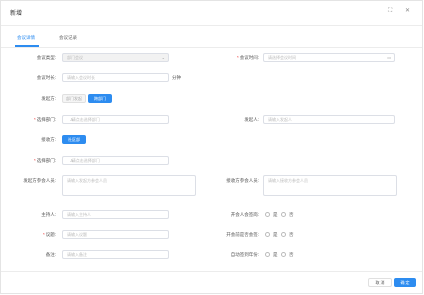  Describe the element at coordinates (115, 119) in the screenshot. I see `select-dept-input: ♙ 请点击选择部门` at that location.